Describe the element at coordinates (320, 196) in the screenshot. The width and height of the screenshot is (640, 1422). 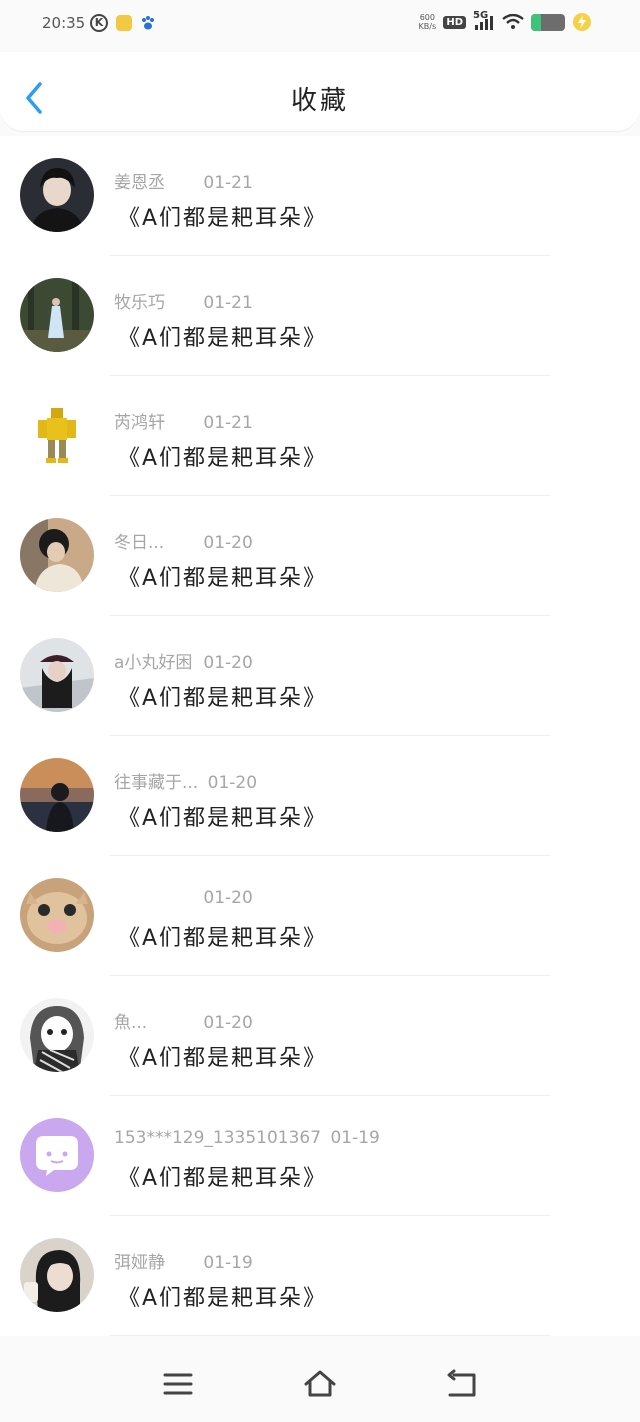
I see `favorite-item: 姜恩丞 01-21 《A们都是耙耳朵》` at that location.